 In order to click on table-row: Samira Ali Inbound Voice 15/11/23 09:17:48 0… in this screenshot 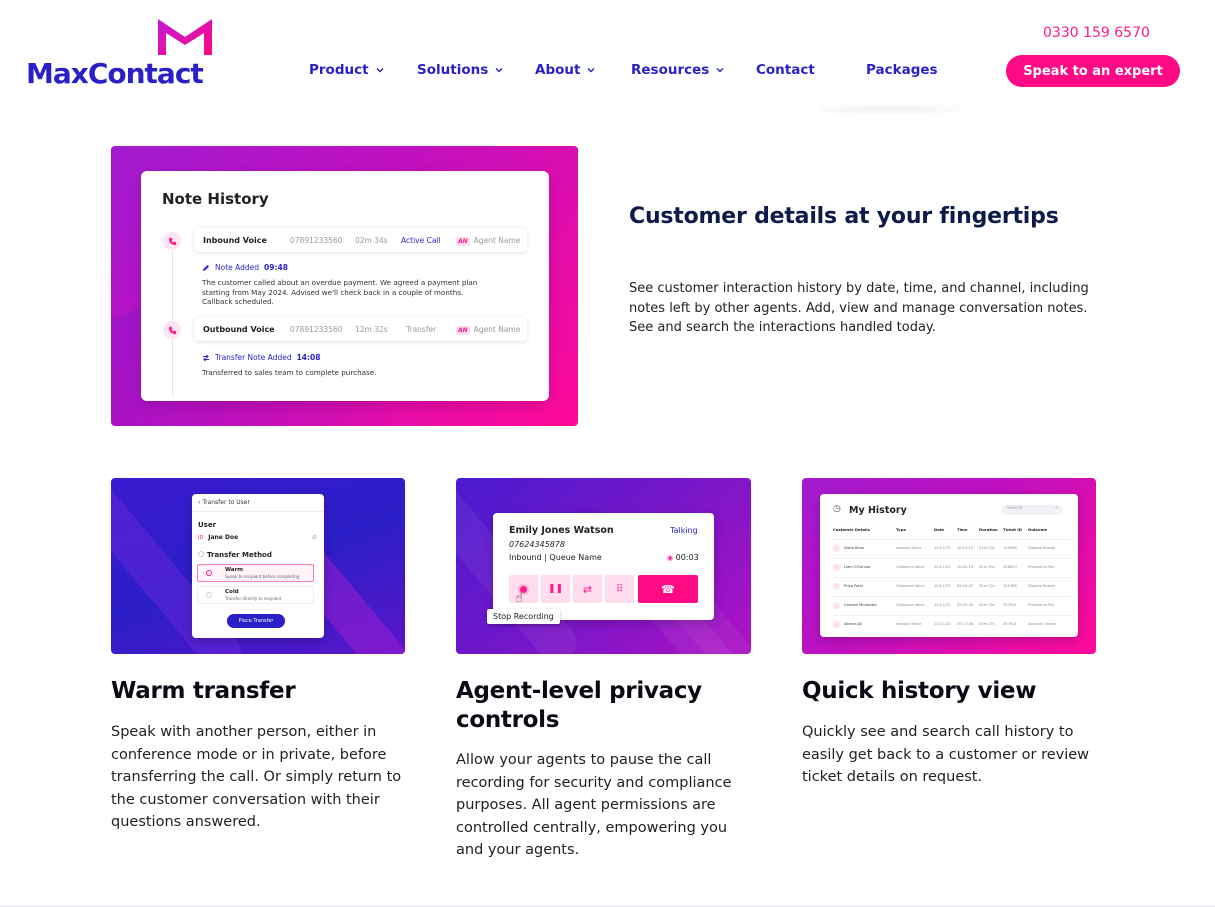, I will do `click(953, 624)`.